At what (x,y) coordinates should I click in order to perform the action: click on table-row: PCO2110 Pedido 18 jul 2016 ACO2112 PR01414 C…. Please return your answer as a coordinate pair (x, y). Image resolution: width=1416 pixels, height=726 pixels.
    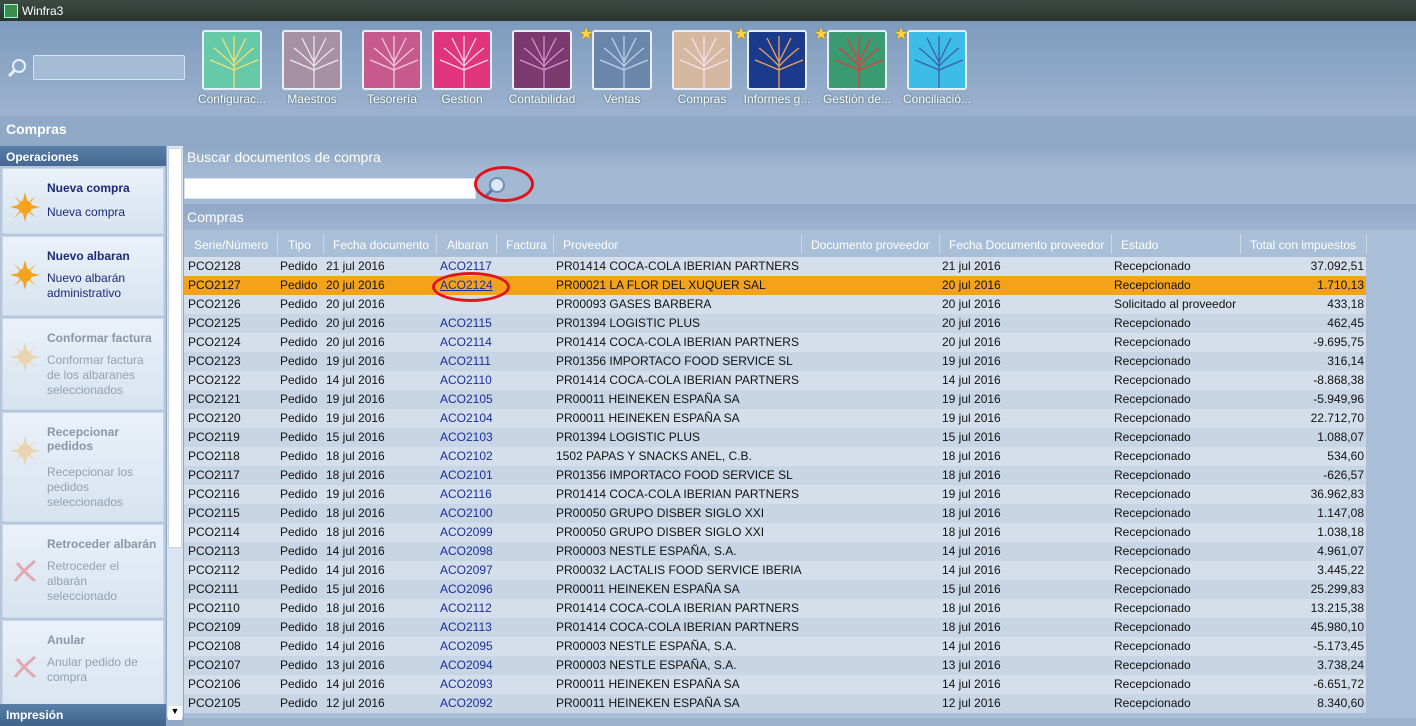
    Looking at the image, I should click on (775, 608).